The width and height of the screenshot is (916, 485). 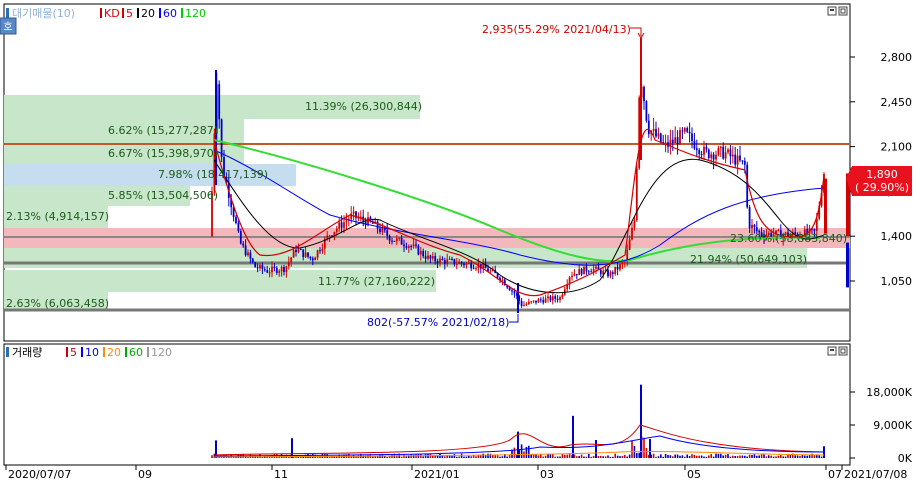 I want to click on legend-item: KD, so click(x=112, y=13).